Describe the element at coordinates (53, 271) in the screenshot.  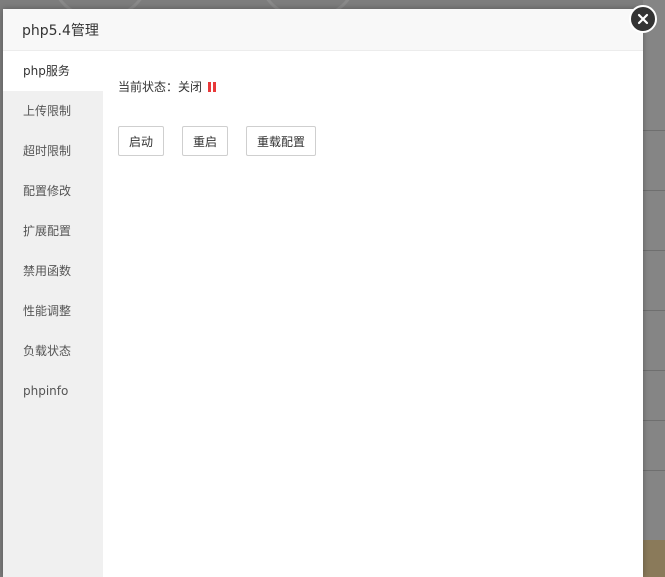
I see `sidebar-item-disabled-functions: 禁用函数` at that location.